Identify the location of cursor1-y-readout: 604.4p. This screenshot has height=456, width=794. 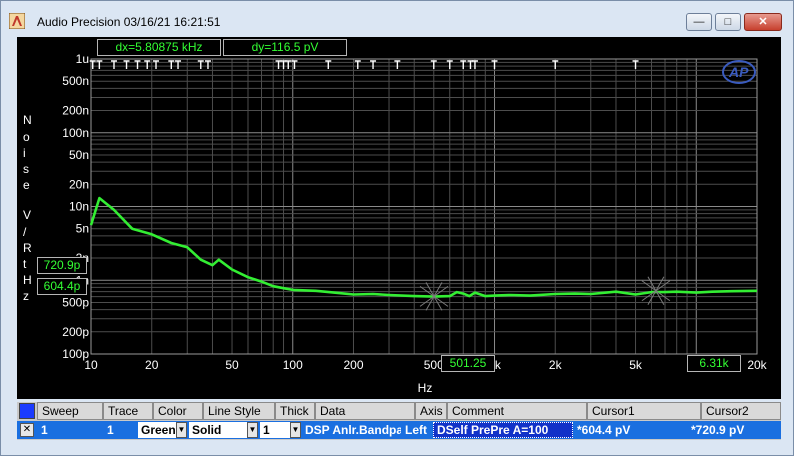
(62, 286).